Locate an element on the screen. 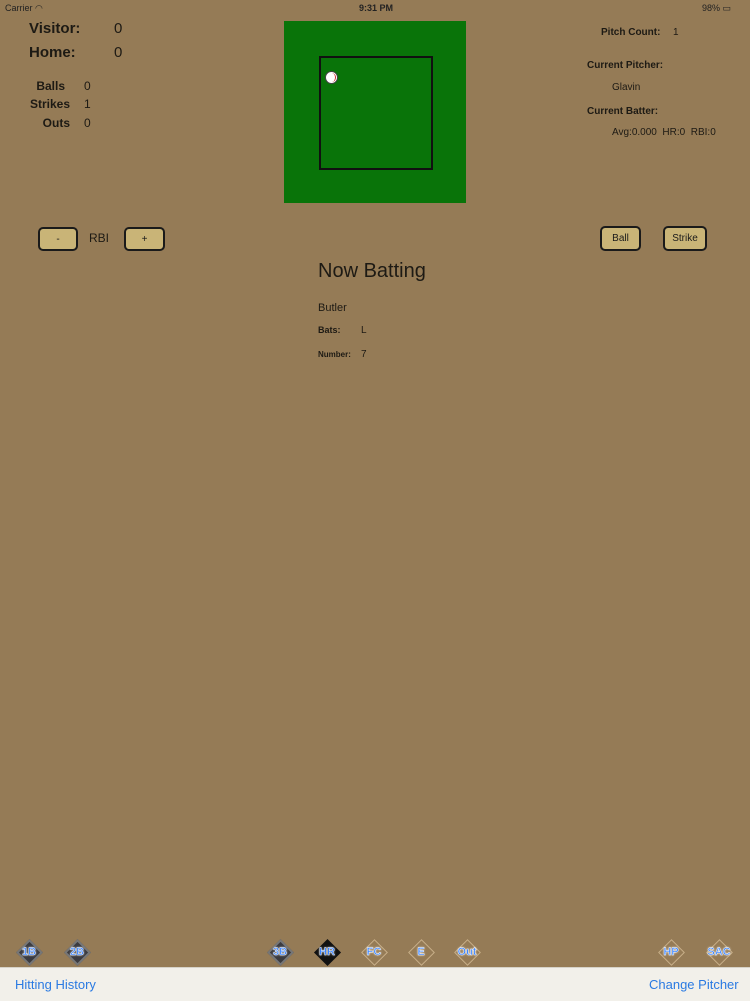  strikes-count: 1 is located at coordinates (87, 104).